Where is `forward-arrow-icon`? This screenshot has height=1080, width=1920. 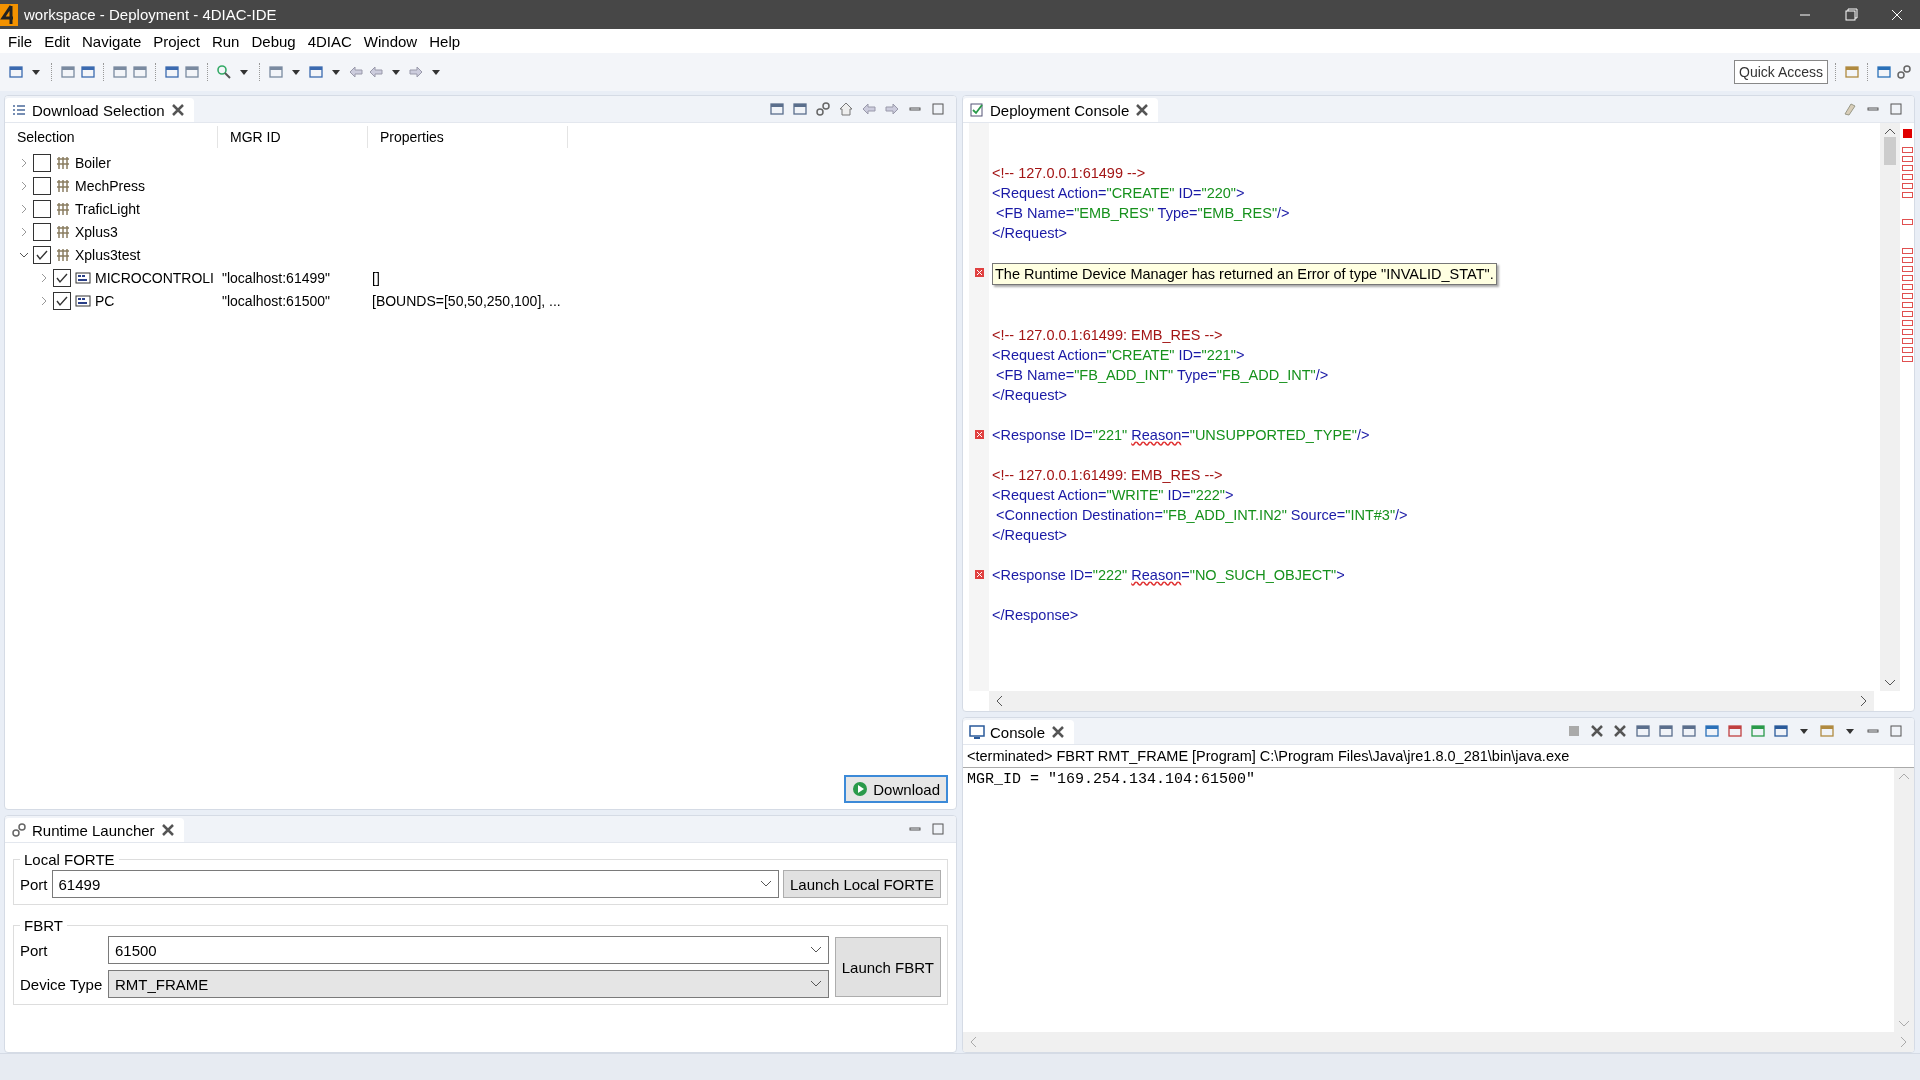 forward-arrow-icon is located at coordinates (892, 109).